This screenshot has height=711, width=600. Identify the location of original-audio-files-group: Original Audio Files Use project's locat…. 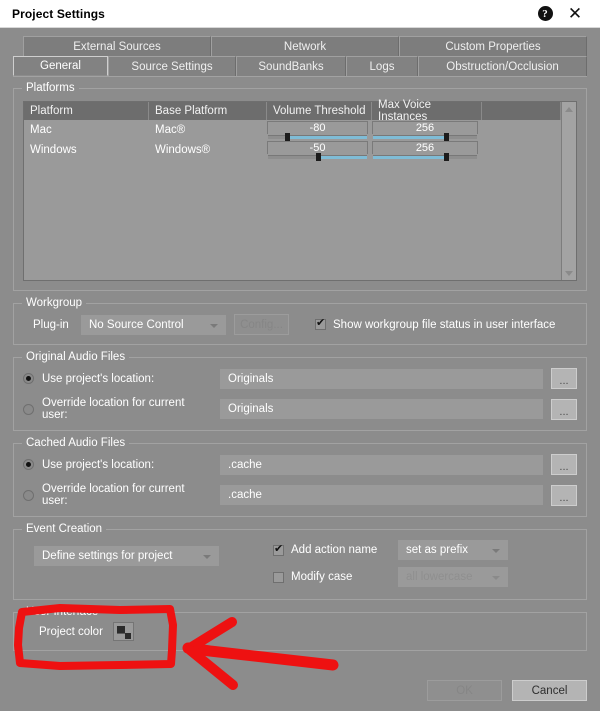
(300, 391).